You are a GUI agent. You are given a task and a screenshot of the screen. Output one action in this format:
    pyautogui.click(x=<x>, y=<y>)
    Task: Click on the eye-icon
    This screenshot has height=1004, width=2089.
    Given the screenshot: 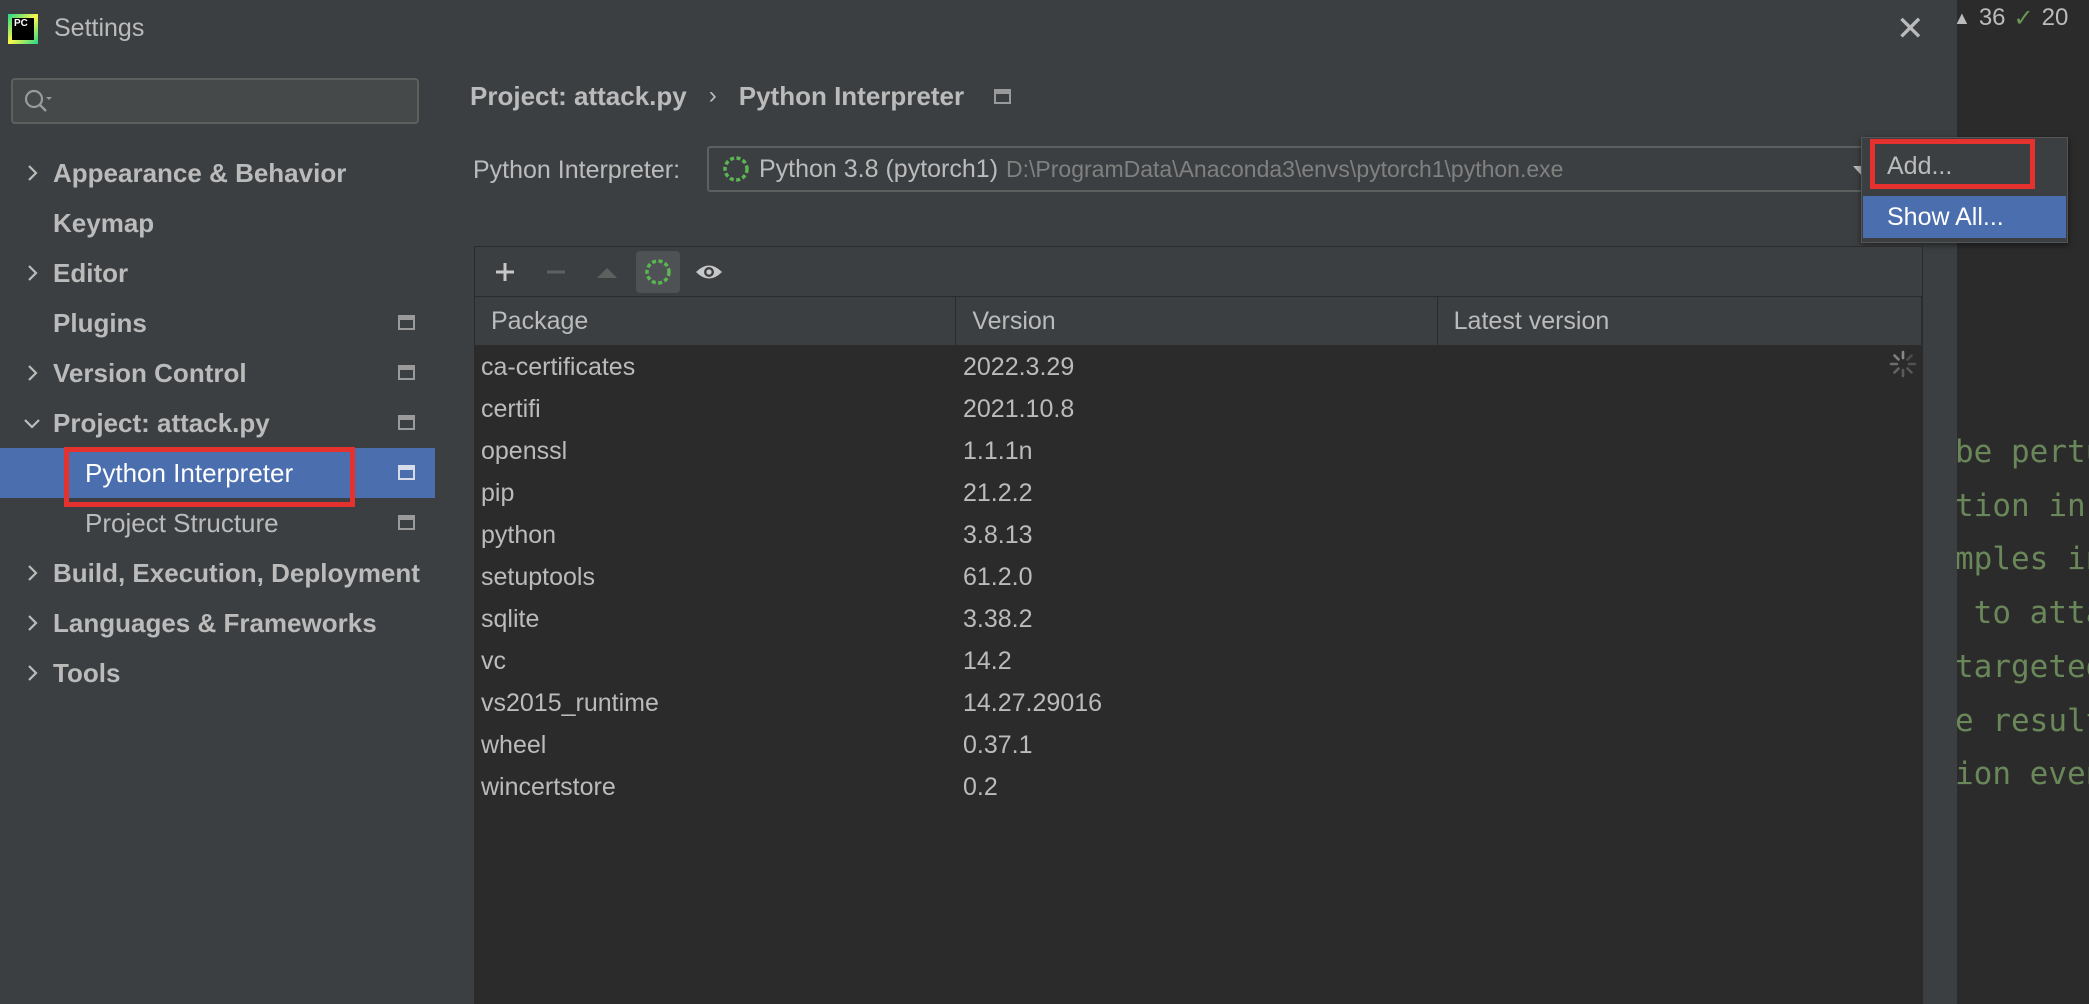 What is the action you would take?
    pyautogui.click(x=709, y=272)
    